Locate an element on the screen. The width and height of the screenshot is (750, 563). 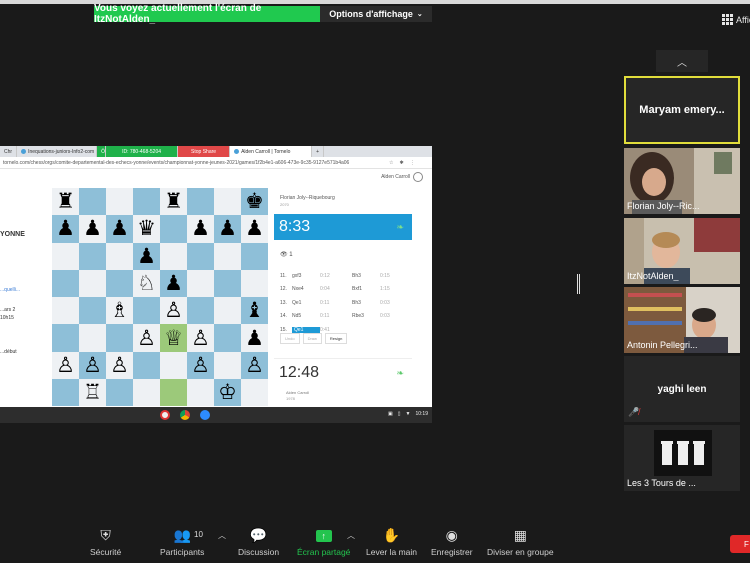
participant-tile: ItzNotAlden_ is located at coordinates (682, 251).